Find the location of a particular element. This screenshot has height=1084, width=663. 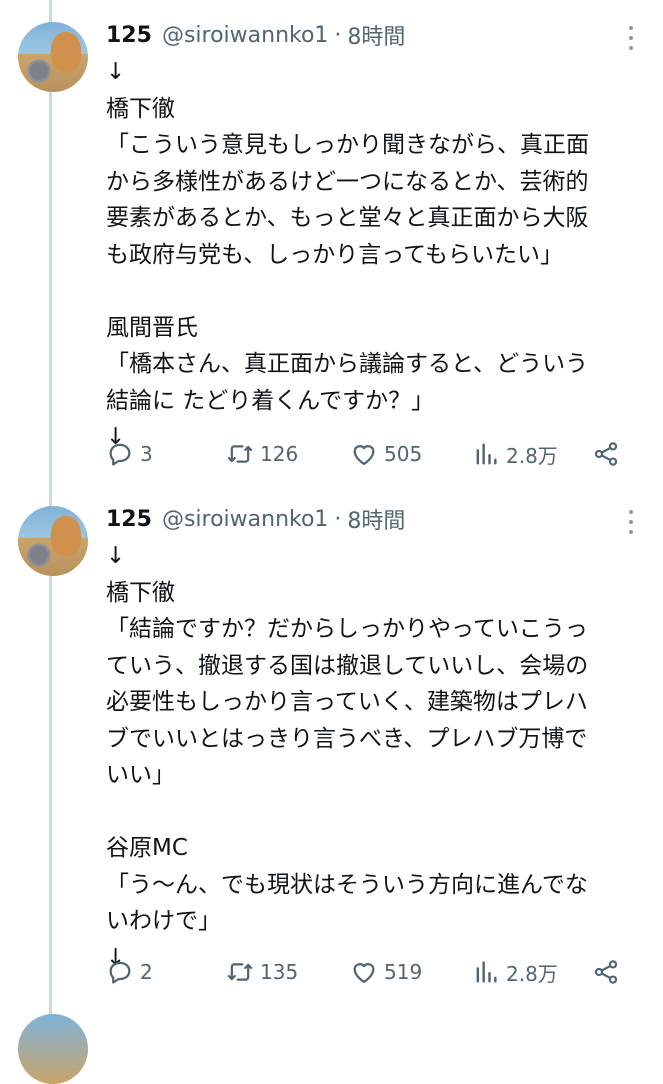

reply-button: 3 is located at coordinates (129, 454).